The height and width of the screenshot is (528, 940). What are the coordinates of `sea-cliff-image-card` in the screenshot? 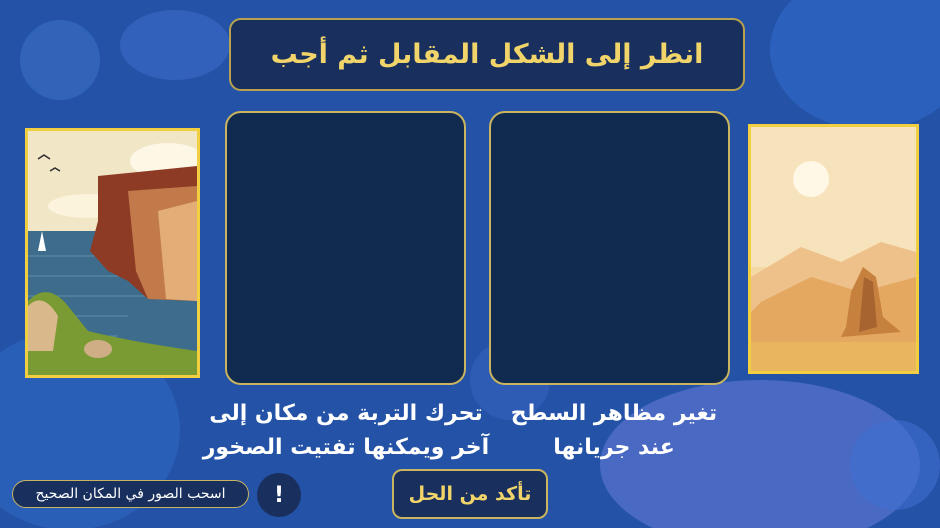 It's located at (112, 253).